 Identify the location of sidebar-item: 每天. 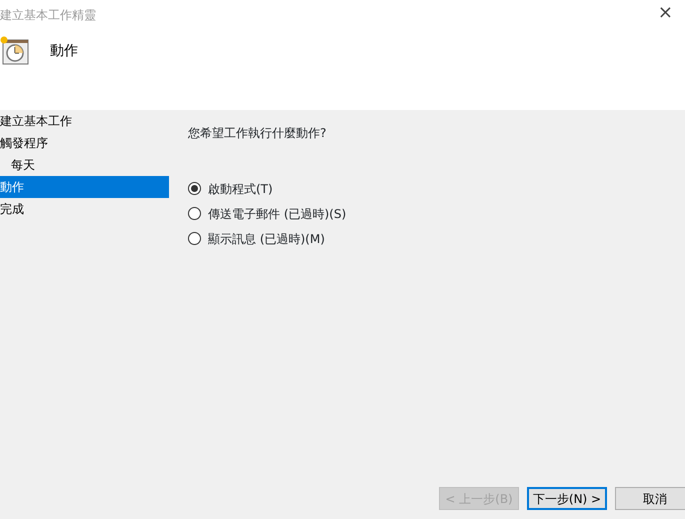
(84, 165).